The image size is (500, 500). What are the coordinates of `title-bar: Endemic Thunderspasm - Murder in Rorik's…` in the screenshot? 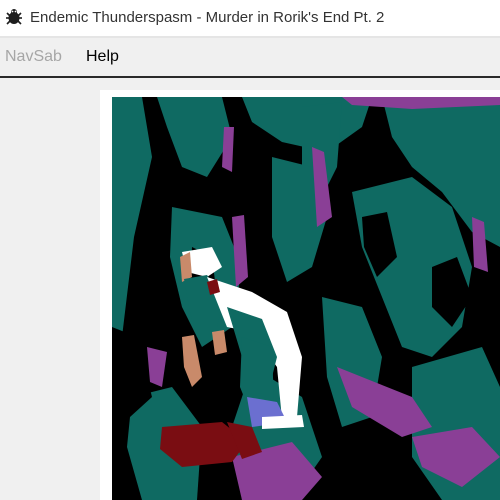 It's located at (250, 18).